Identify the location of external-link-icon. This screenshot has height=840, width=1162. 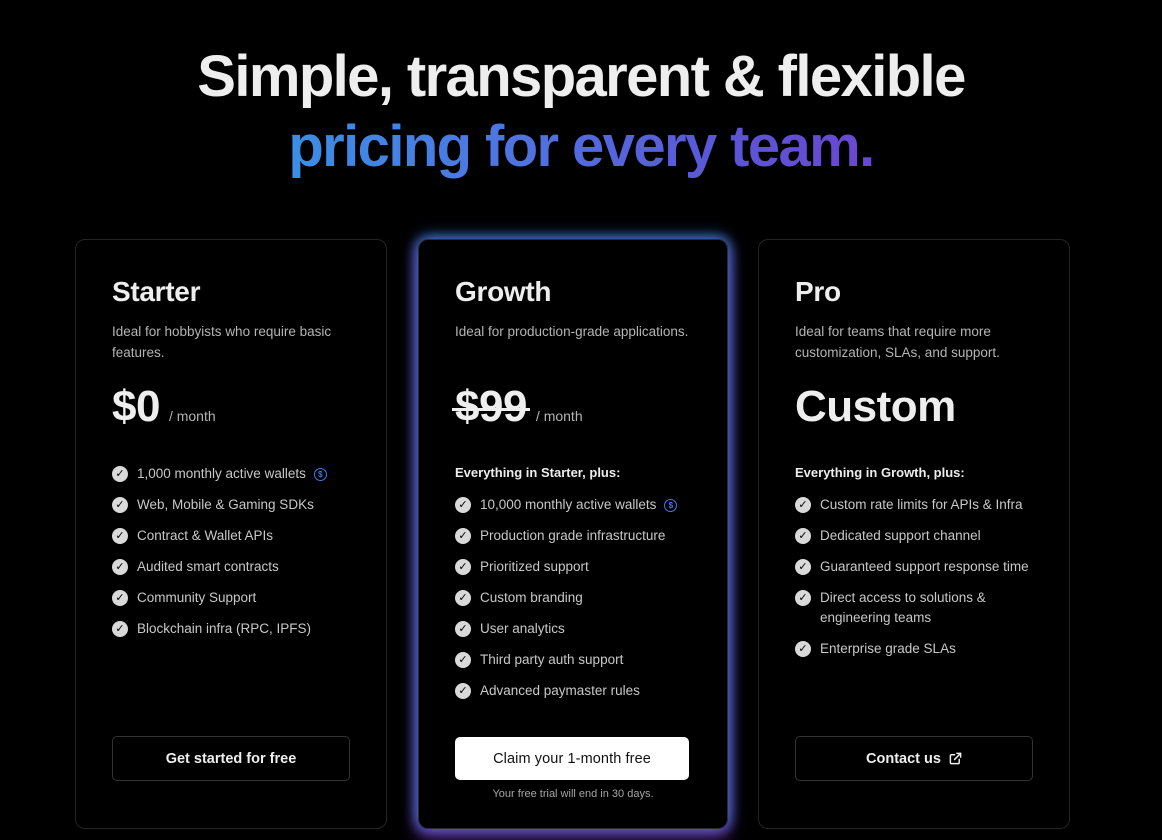
(955, 758).